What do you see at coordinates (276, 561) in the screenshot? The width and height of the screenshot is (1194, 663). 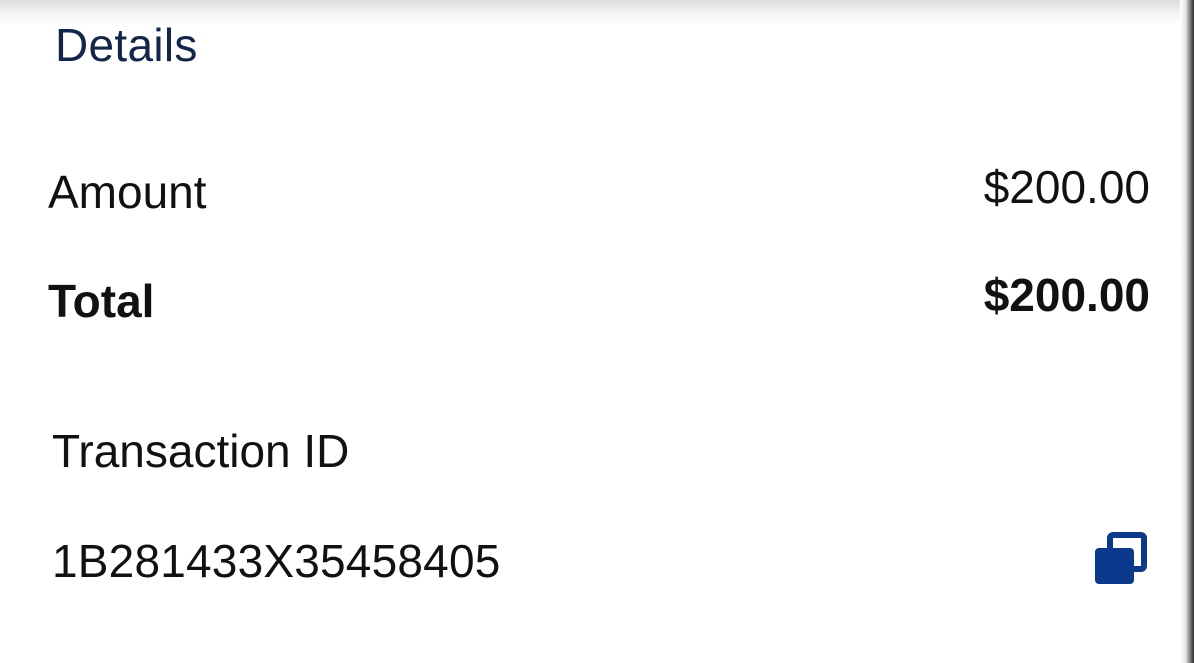 I see `transaction-id-value: 1B281433X35458405` at bounding box center [276, 561].